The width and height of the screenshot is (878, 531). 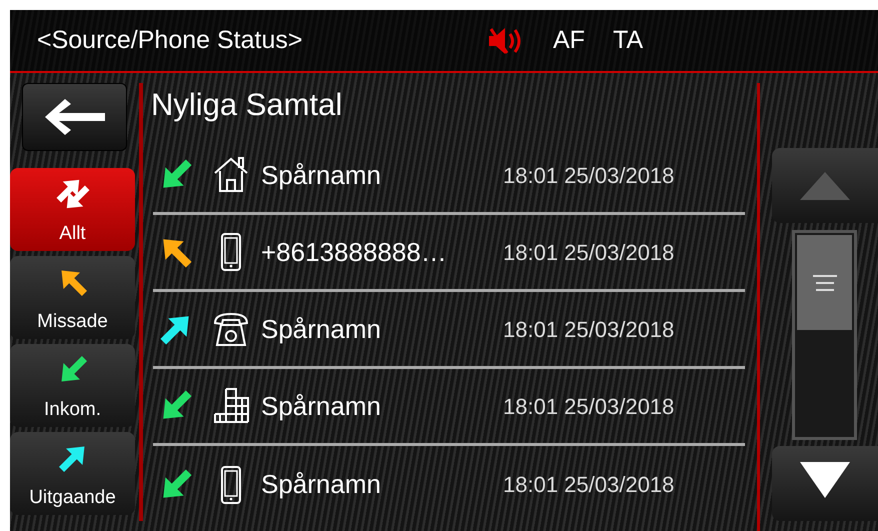 What do you see at coordinates (569, 40) in the screenshot?
I see `af-indicator: AF` at bounding box center [569, 40].